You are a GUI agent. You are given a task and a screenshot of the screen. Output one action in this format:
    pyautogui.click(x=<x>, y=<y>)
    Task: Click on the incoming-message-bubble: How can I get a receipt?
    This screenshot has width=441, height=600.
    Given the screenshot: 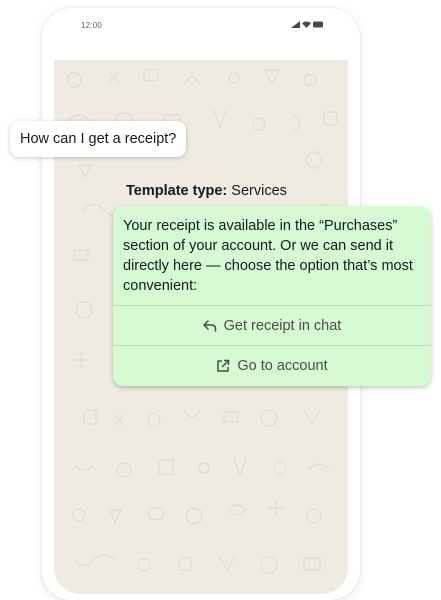 What is the action you would take?
    pyautogui.click(x=98, y=139)
    